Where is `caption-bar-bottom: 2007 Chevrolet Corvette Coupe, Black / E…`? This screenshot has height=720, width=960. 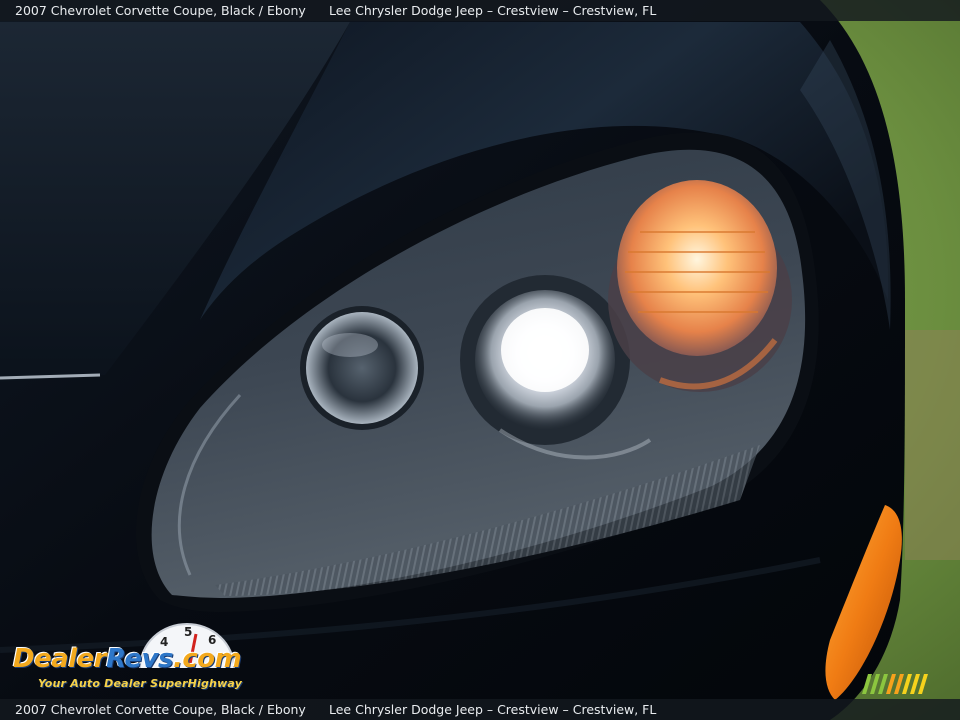 caption-bar-bottom: 2007 Chevrolet Corvette Coupe, Black / E… is located at coordinates (480, 709).